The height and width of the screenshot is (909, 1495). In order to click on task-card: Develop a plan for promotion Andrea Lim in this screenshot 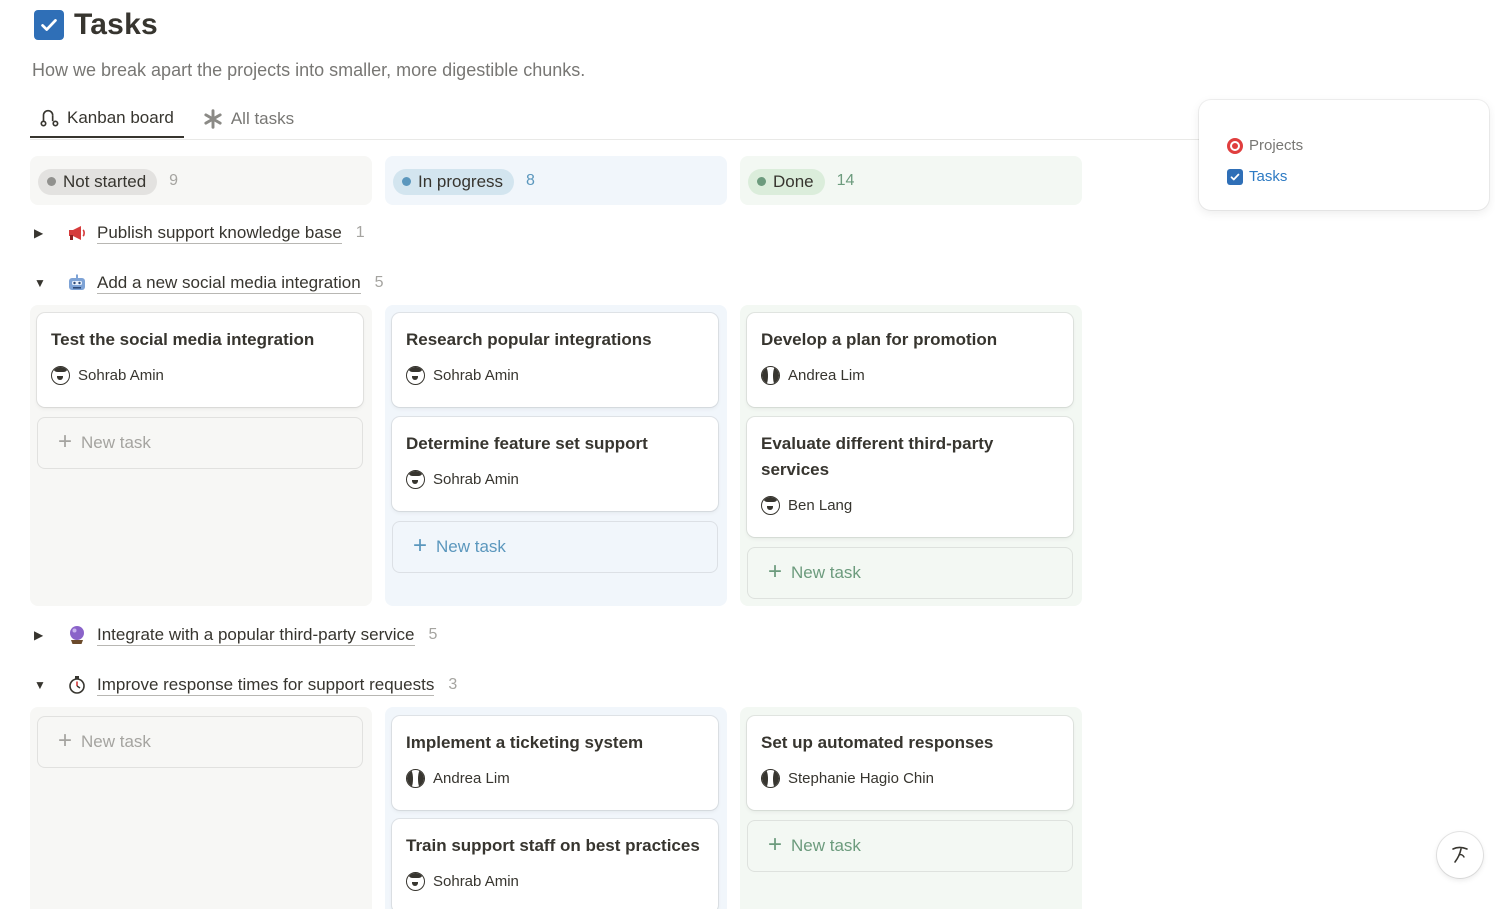, I will do `click(910, 360)`.